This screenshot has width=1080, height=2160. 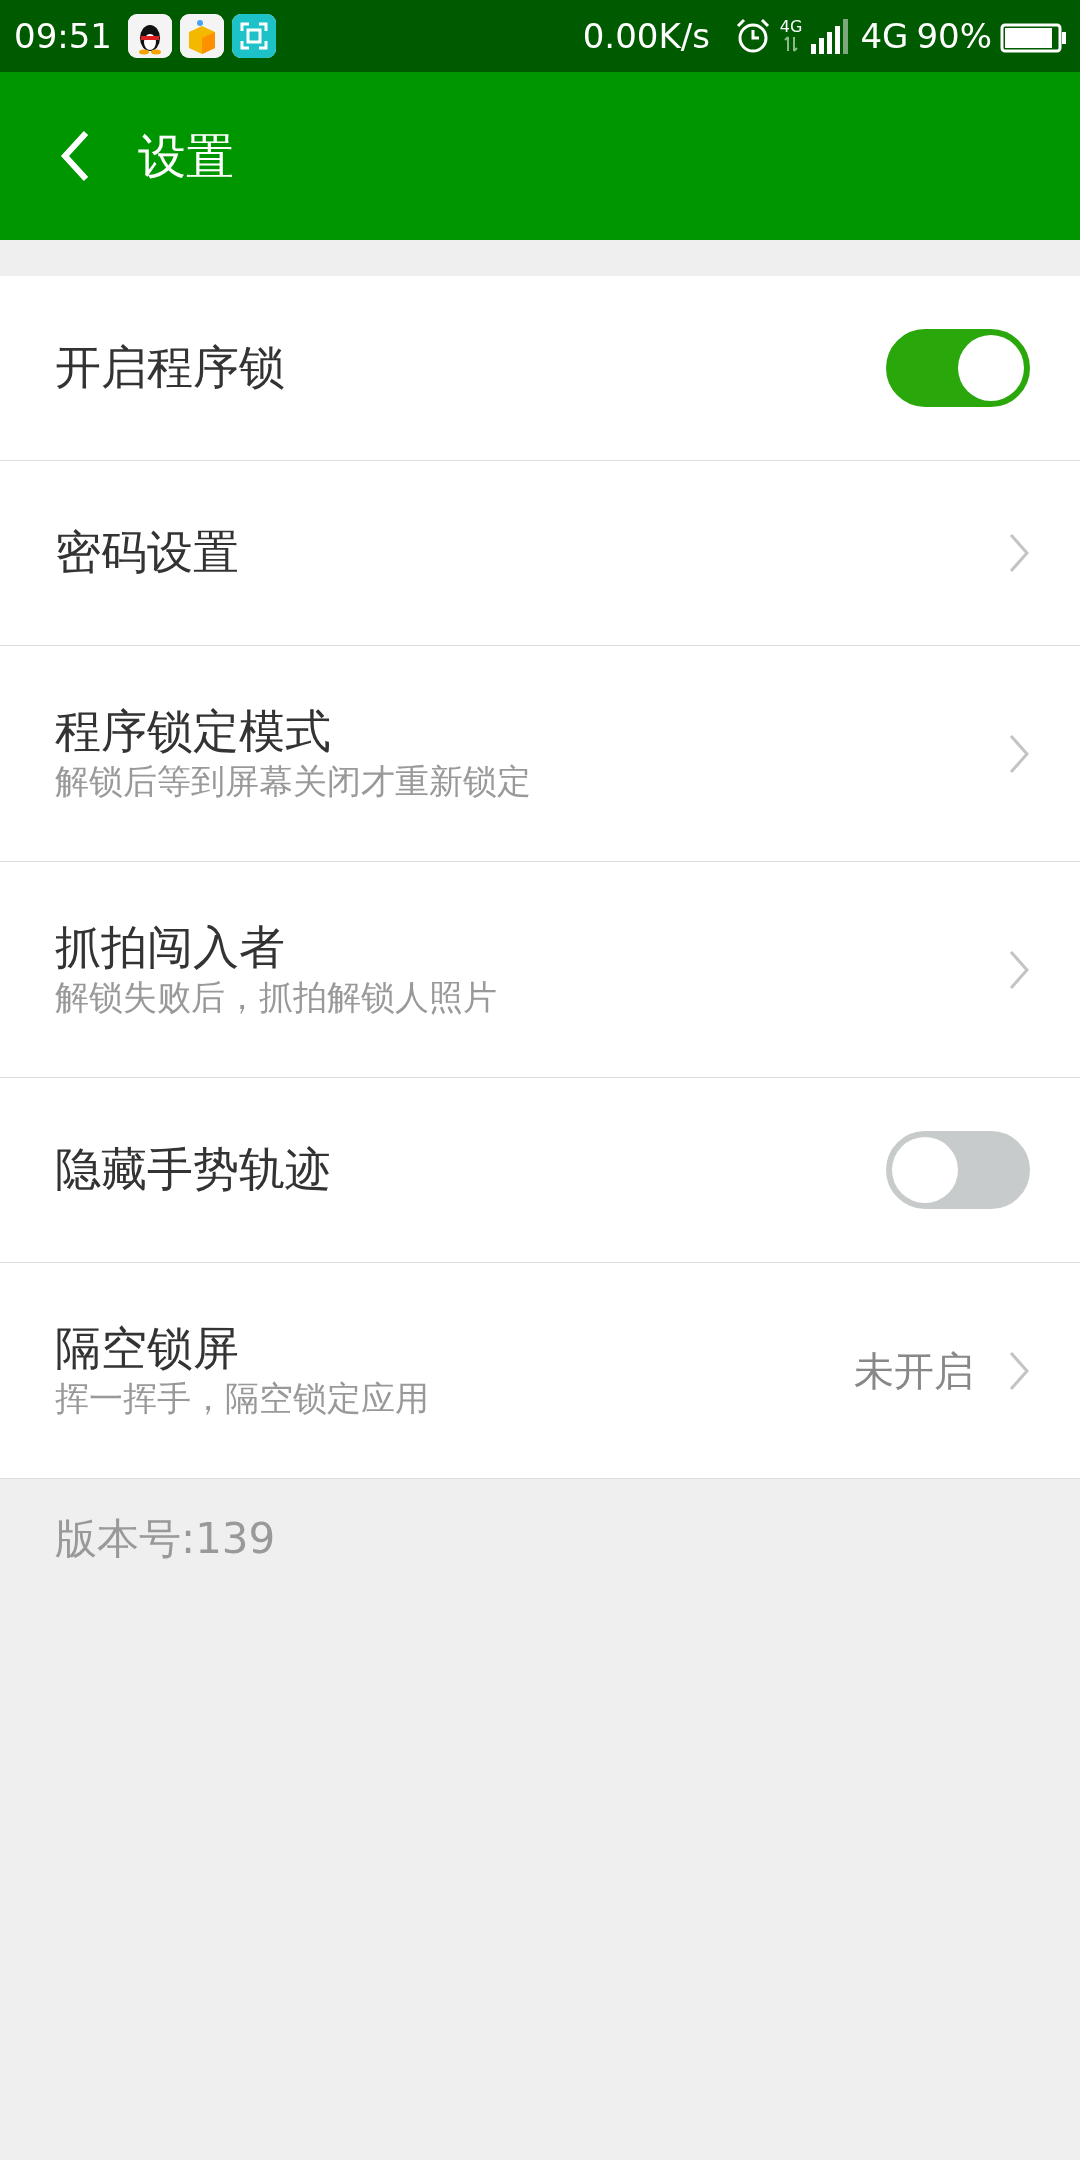 I want to click on scan-icon, so click(x=254, y=36).